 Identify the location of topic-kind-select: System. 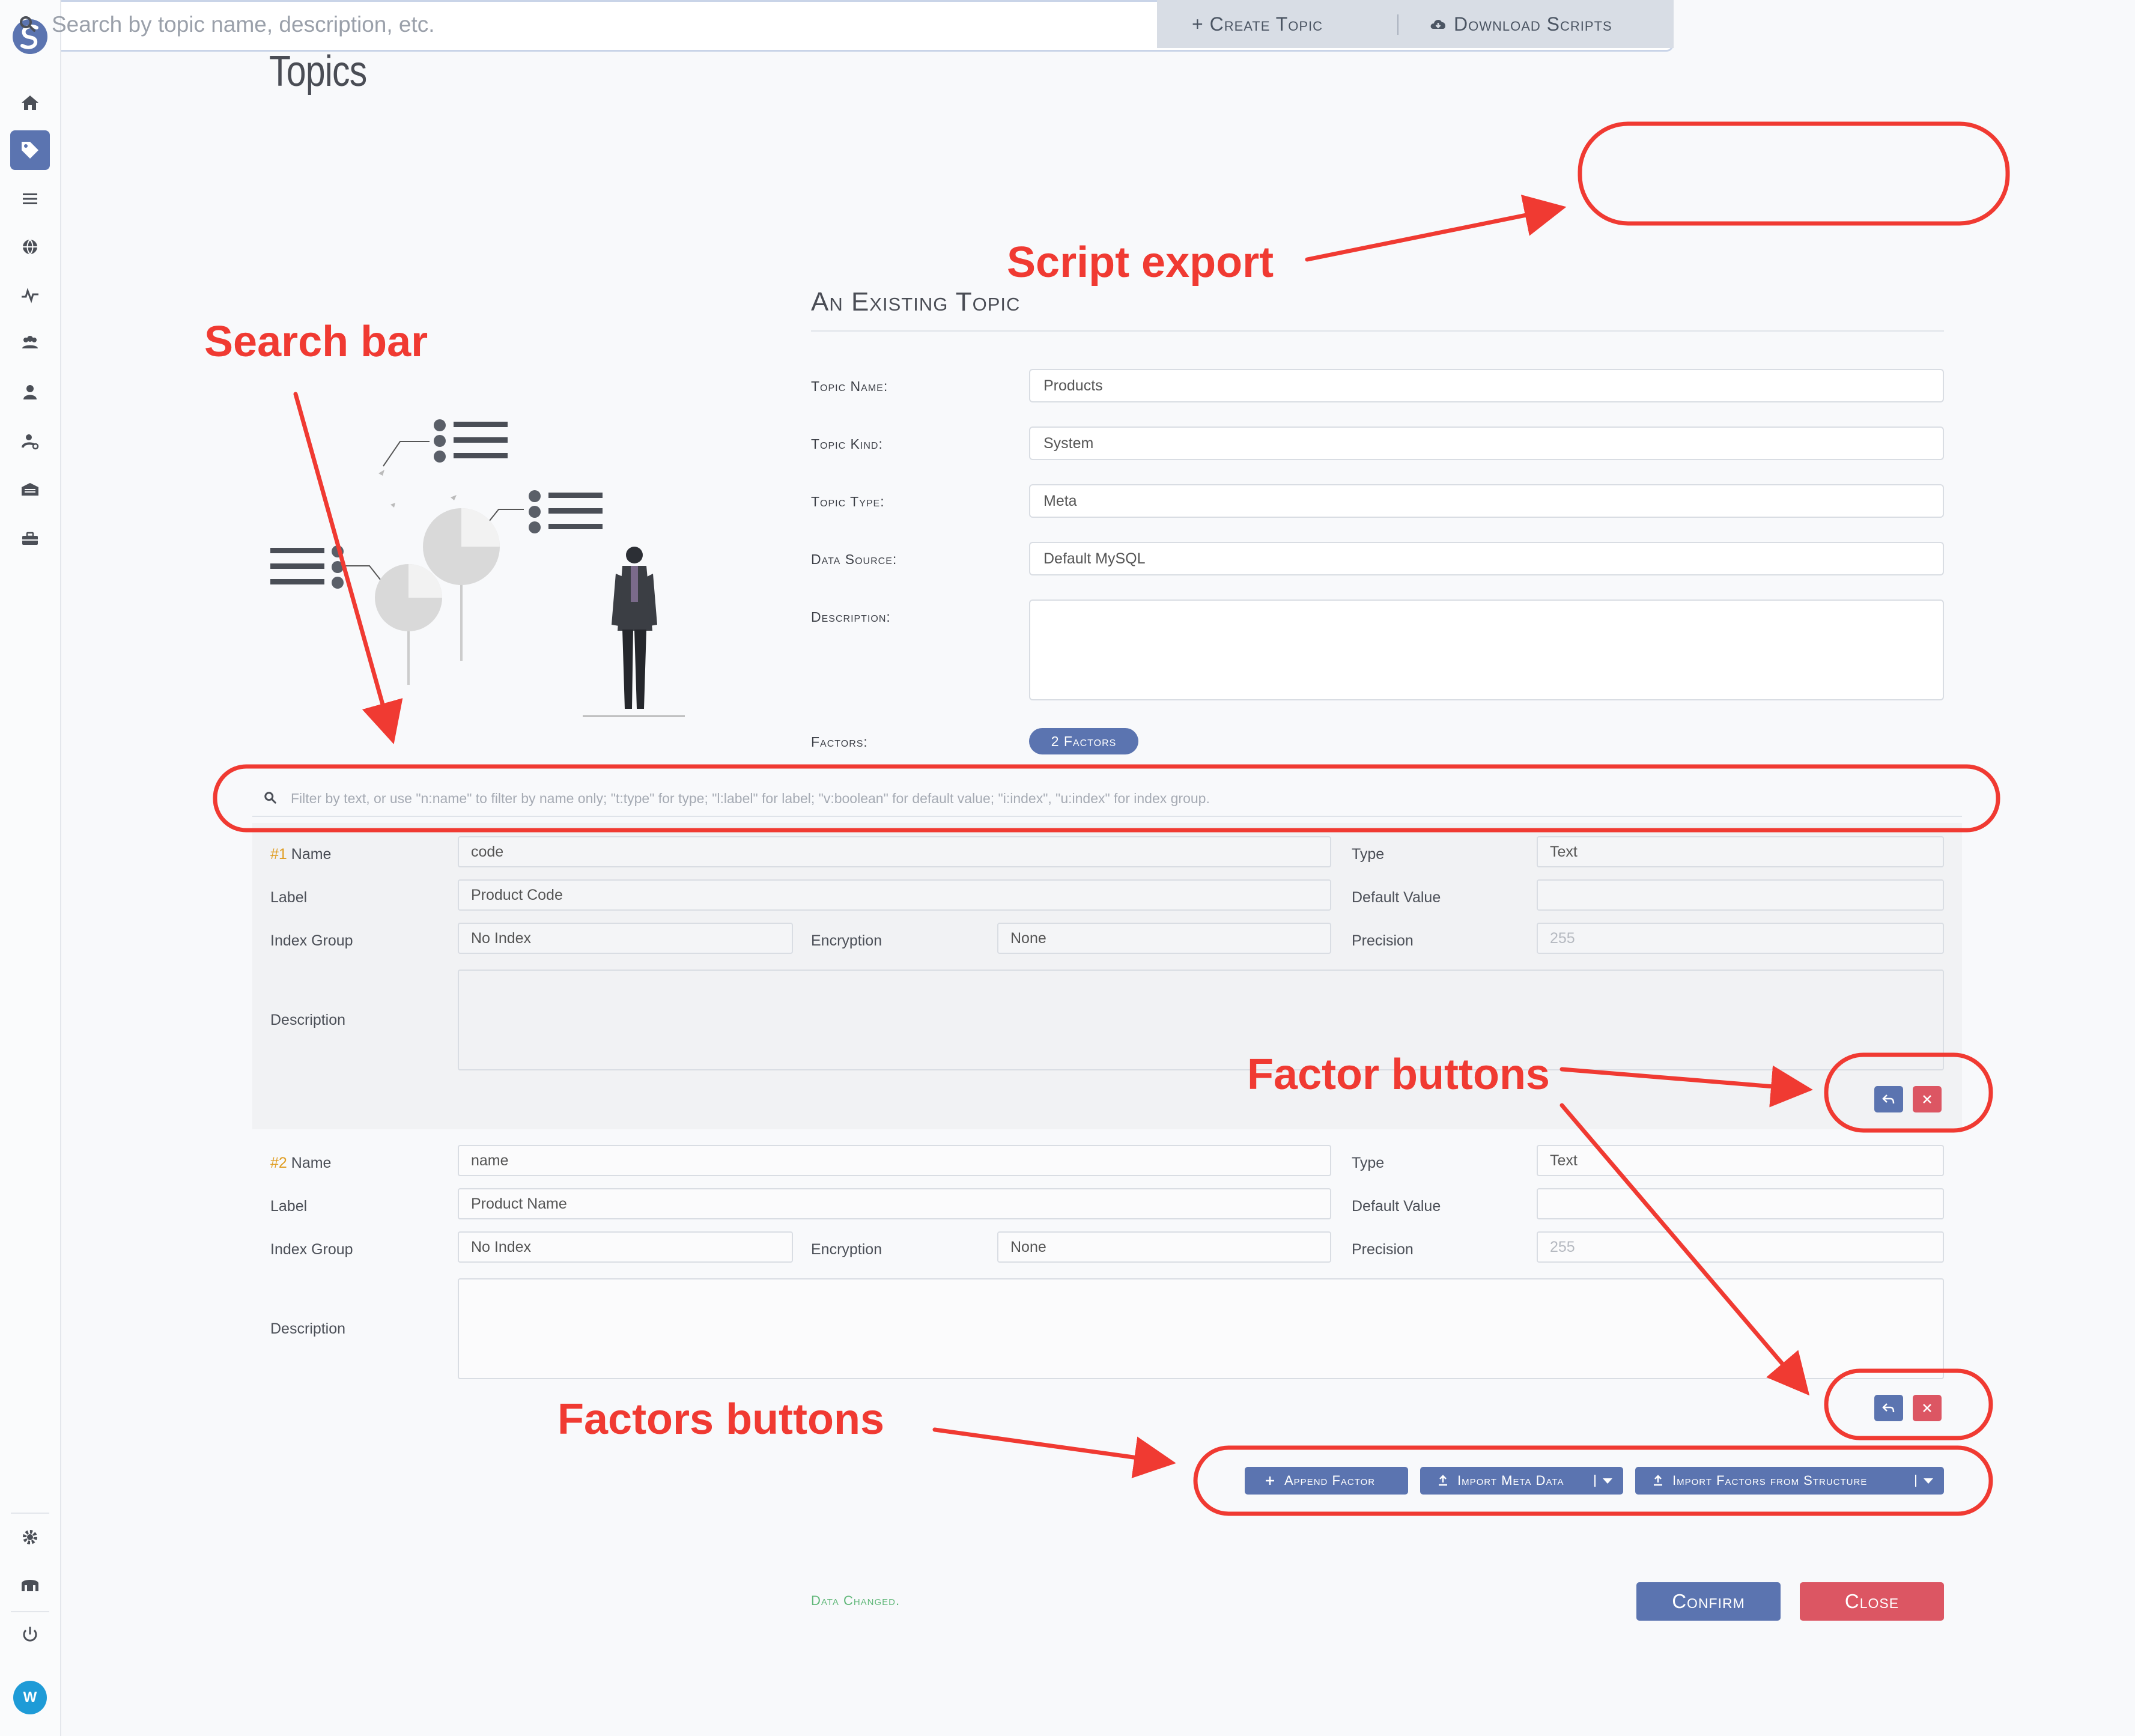
(1486, 443).